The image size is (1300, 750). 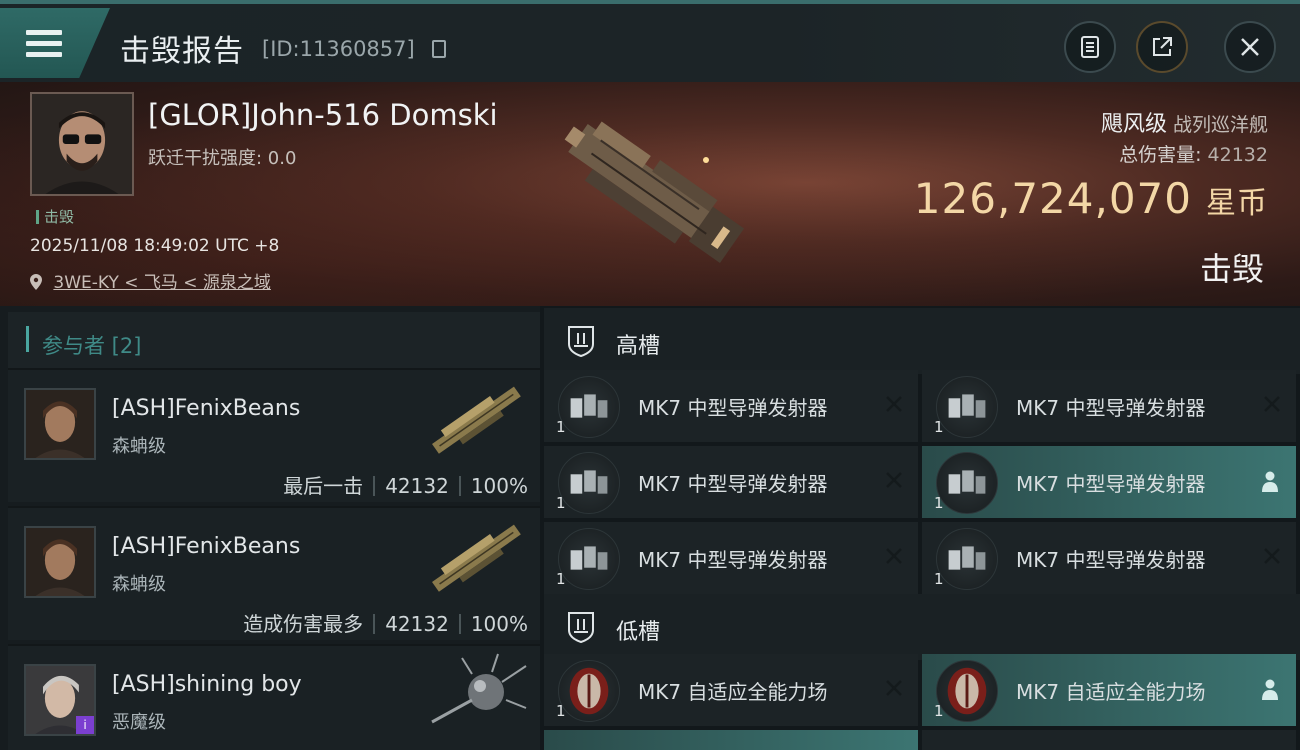 I want to click on menu-button, so click(x=55, y=43).